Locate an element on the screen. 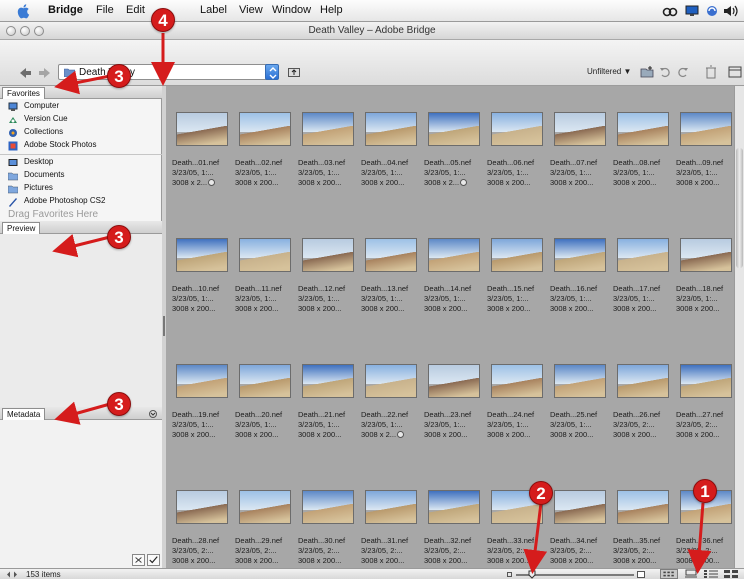 Image resolution: width=744 pixels, height=579 pixels. delete-icon is located at coordinates (711, 72).